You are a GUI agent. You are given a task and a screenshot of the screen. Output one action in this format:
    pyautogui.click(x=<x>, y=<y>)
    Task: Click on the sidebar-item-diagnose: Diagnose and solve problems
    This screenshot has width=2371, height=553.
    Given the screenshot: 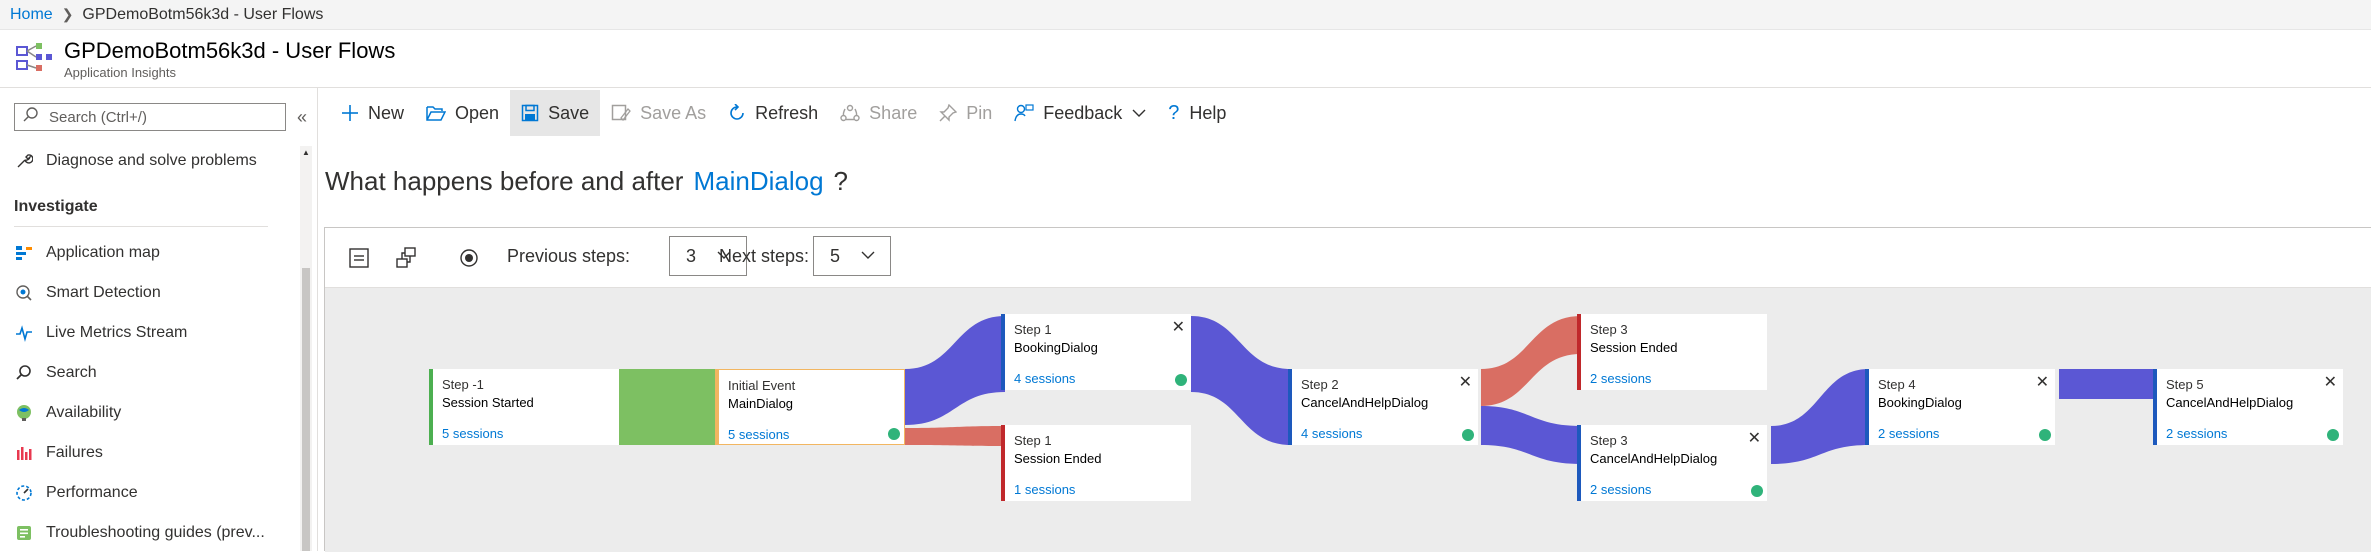 What is the action you would take?
    pyautogui.click(x=135, y=161)
    